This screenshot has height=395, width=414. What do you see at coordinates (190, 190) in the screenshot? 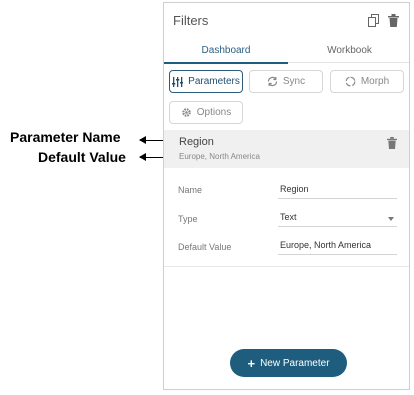
I see `name-label: Name` at bounding box center [190, 190].